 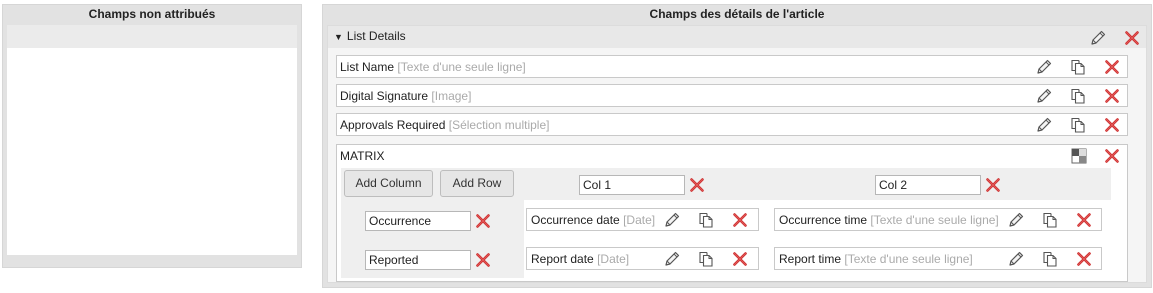 What do you see at coordinates (1079, 156) in the screenshot?
I see `matrix-grid-icon` at bounding box center [1079, 156].